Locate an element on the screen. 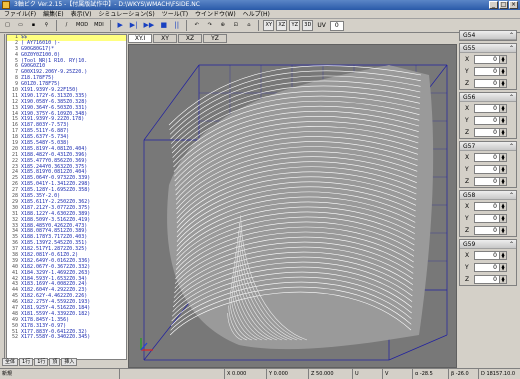 This screenshot has height=379, width=520. menu-window: ウインドウ(W) is located at coordinates (215, 14).